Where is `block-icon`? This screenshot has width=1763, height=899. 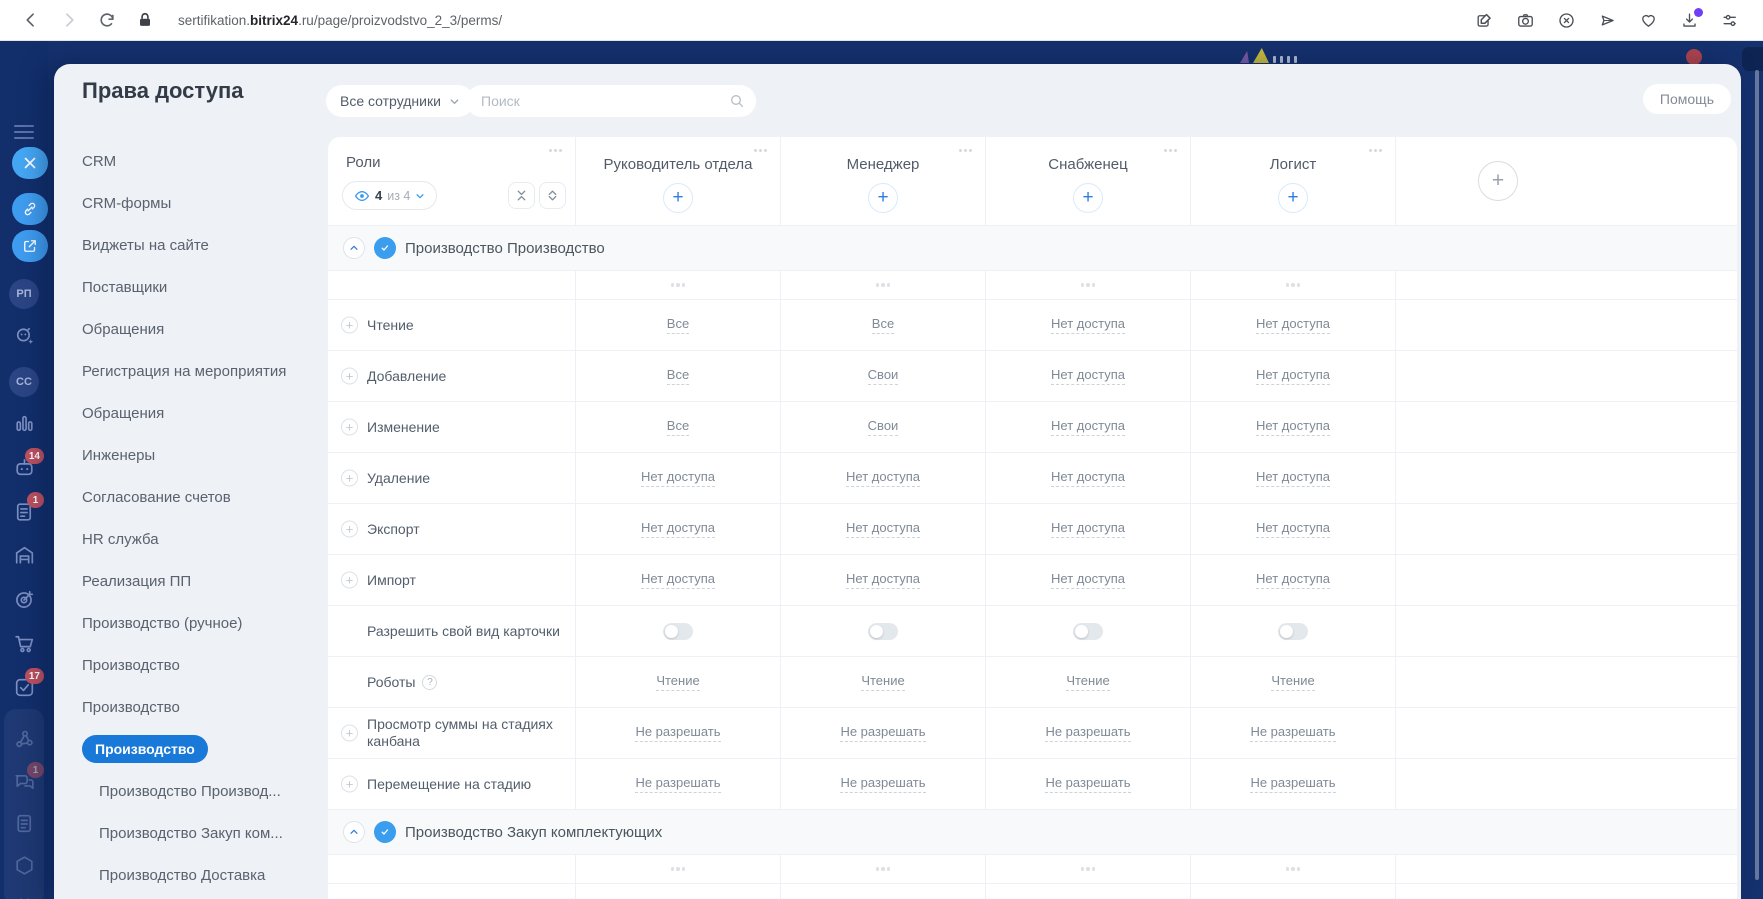
block-icon is located at coordinates (1566, 20).